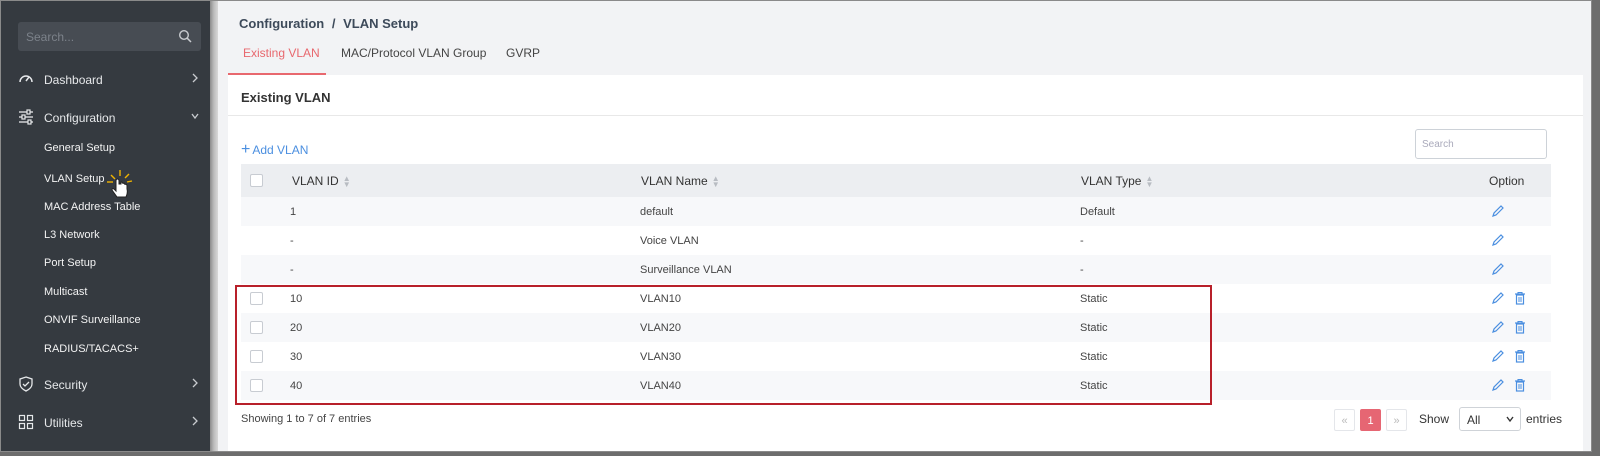 This screenshot has height=456, width=1600. Describe the element at coordinates (26, 422) in the screenshot. I see `grid-icon` at that location.